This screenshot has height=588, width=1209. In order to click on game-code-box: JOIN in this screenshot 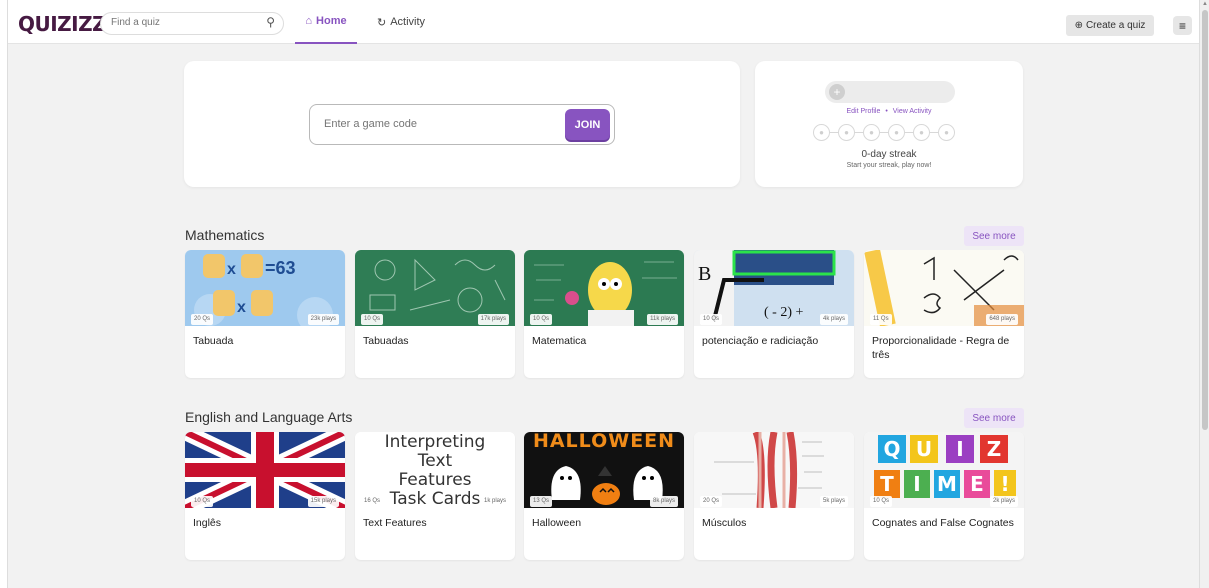, I will do `click(462, 124)`.